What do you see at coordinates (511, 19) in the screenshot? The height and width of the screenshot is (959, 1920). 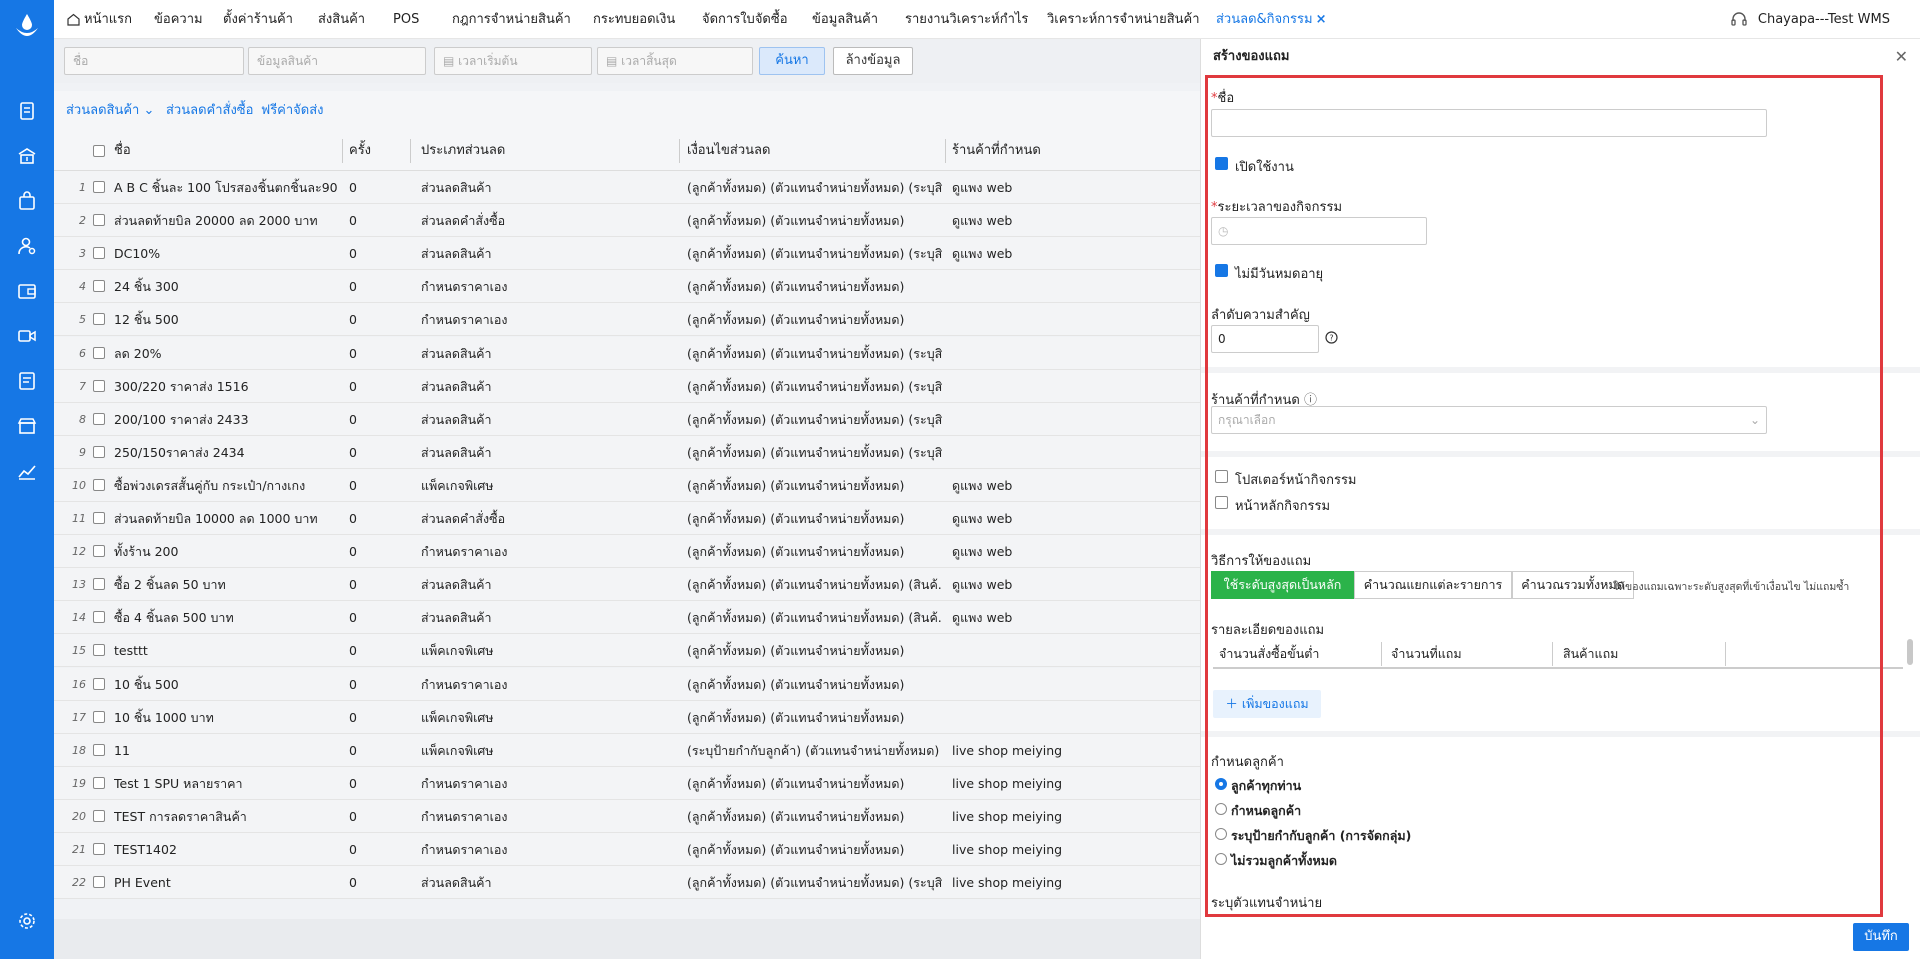 I see `tab-sales-rules: กฎการจำหน่ายสินค้า` at bounding box center [511, 19].